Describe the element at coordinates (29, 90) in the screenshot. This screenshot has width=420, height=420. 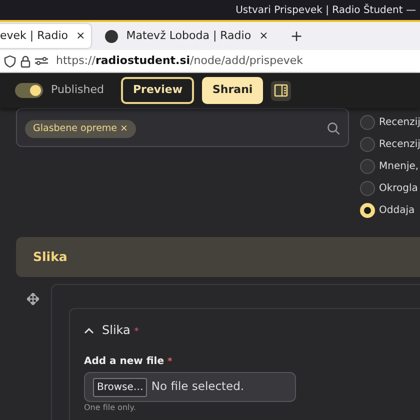
I see `toggle-switch` at that location.